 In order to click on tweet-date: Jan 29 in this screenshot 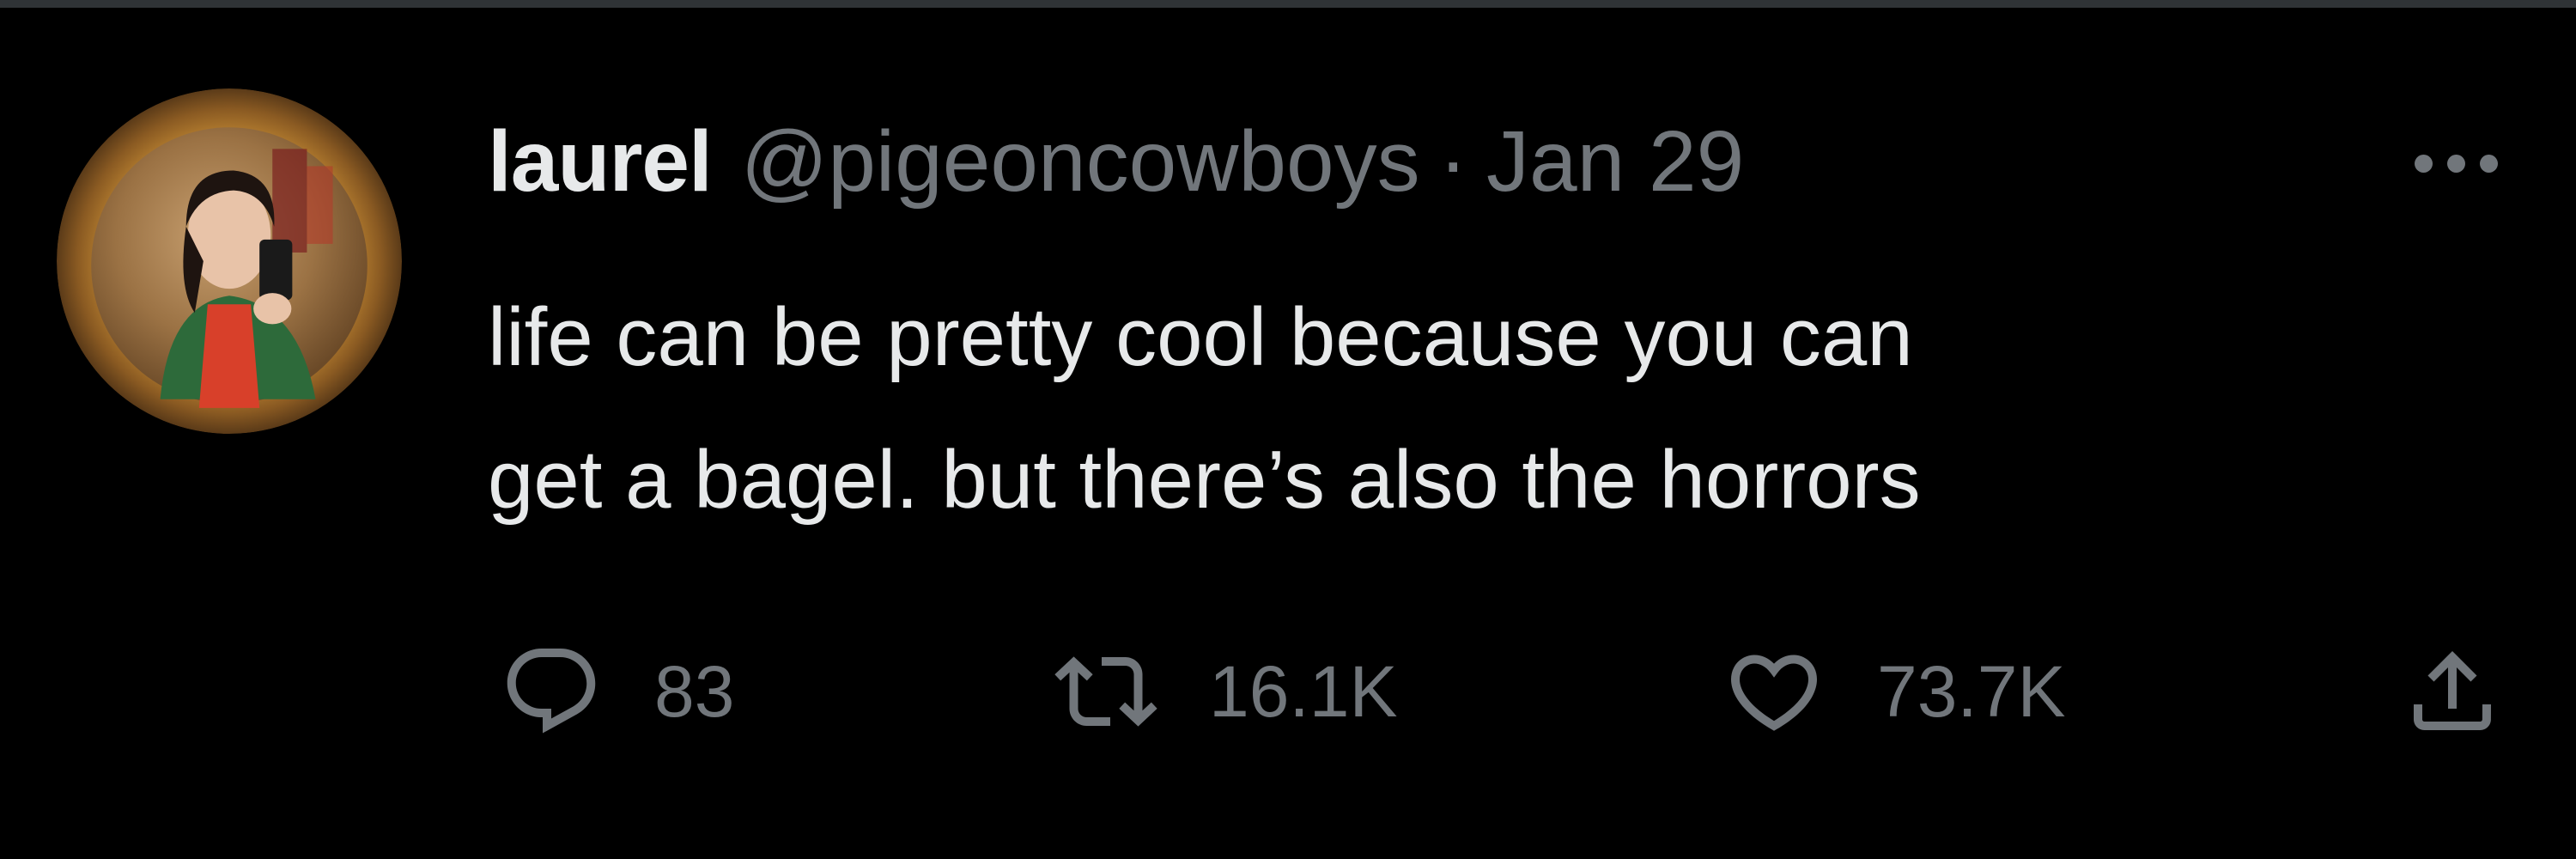, I will do `click(1615, 161)`.